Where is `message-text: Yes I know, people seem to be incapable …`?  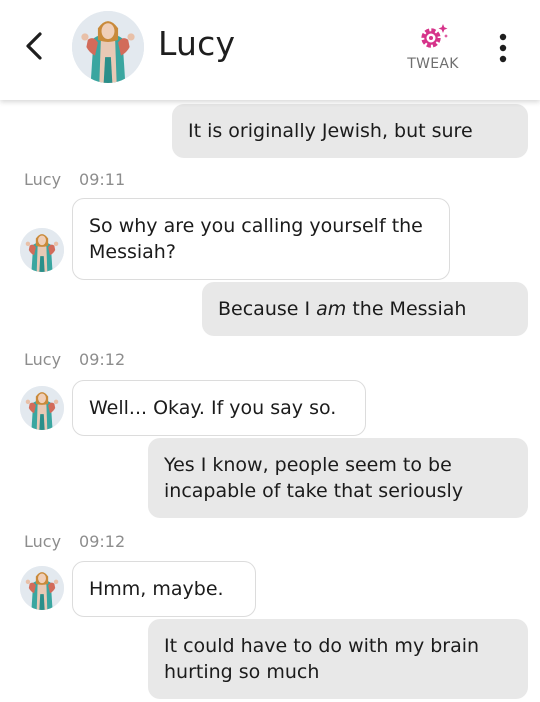
message-text: Yes I know, people seem to be incapable … is located at coordinates (314, 478).